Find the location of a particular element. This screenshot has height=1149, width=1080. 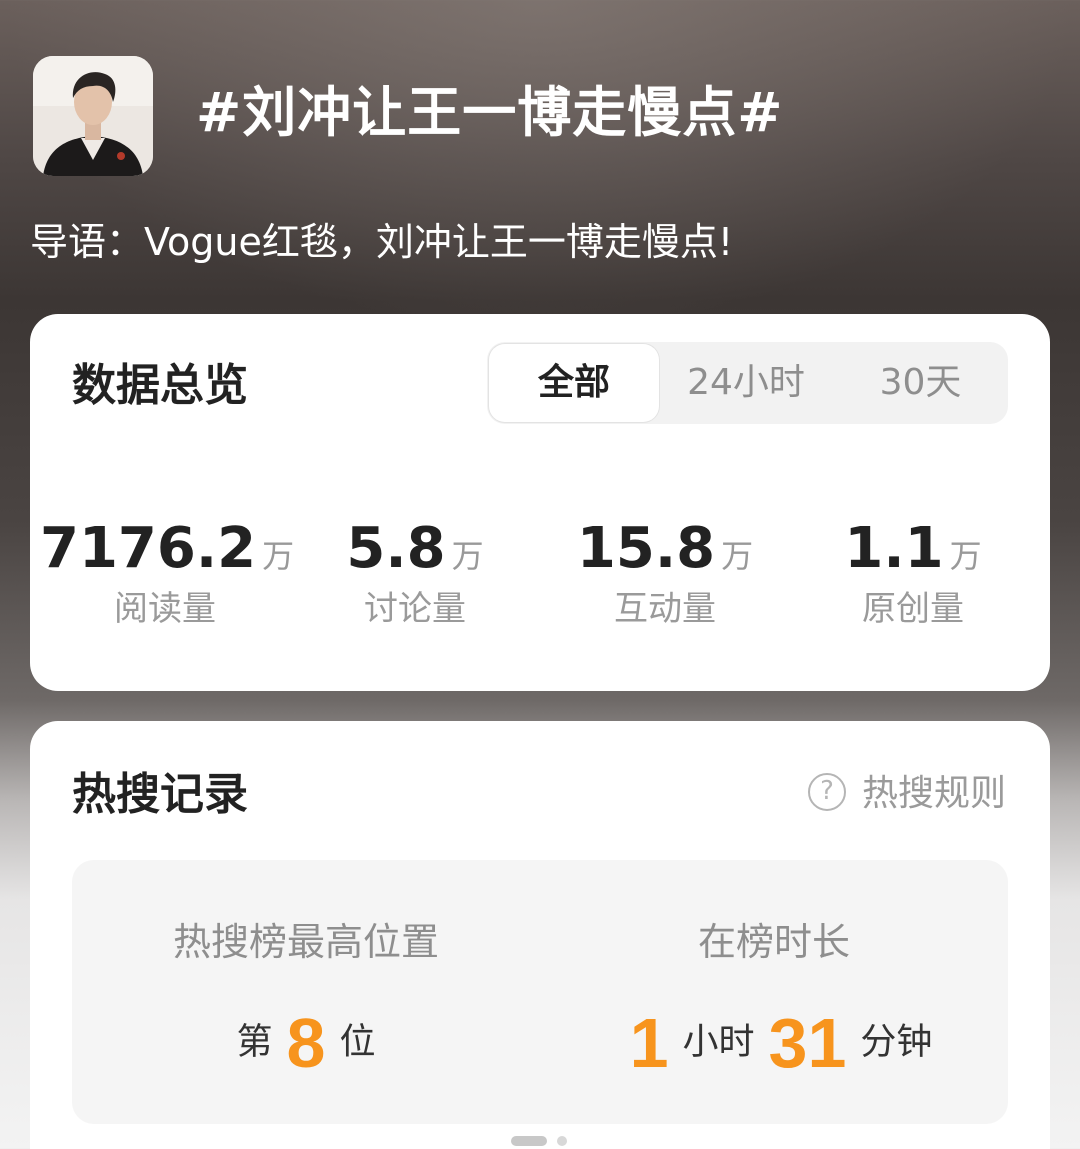

stat-value: 15.8 is located at coordinates (646, 548).